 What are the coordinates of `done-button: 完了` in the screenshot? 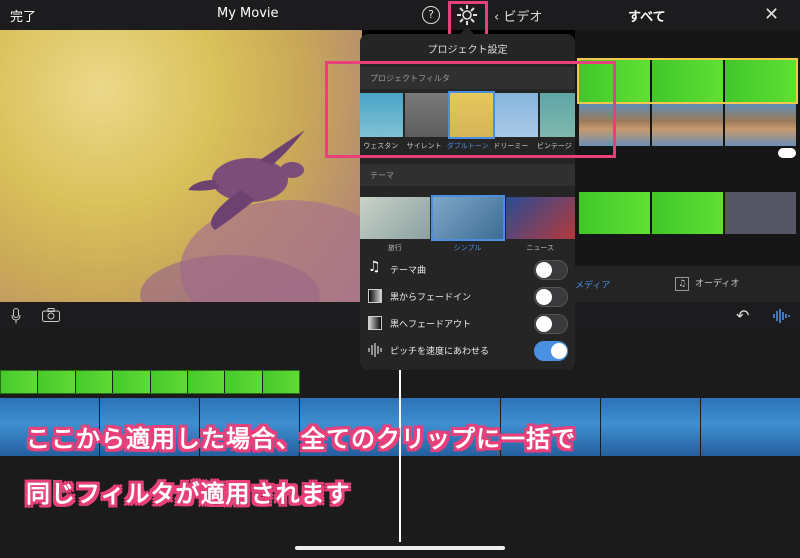 It's located at (23, 15).